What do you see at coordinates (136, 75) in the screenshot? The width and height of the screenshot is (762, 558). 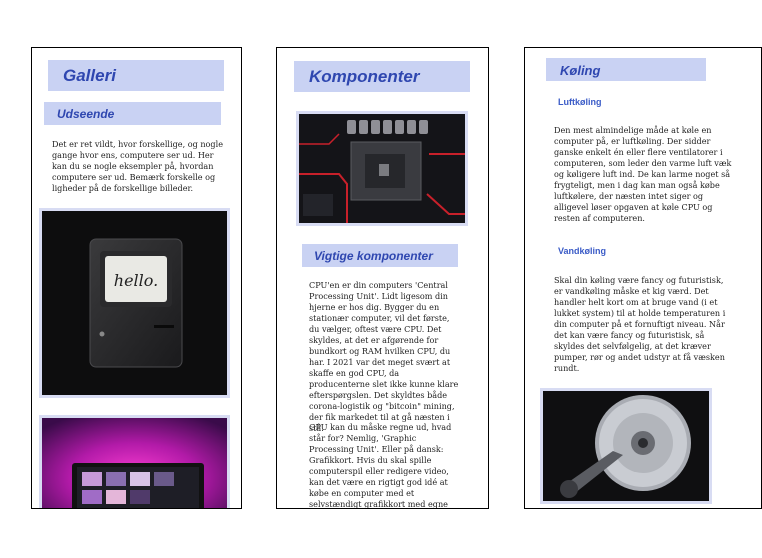 I see `title-box: Galleri` at bounding box center [136, 75].